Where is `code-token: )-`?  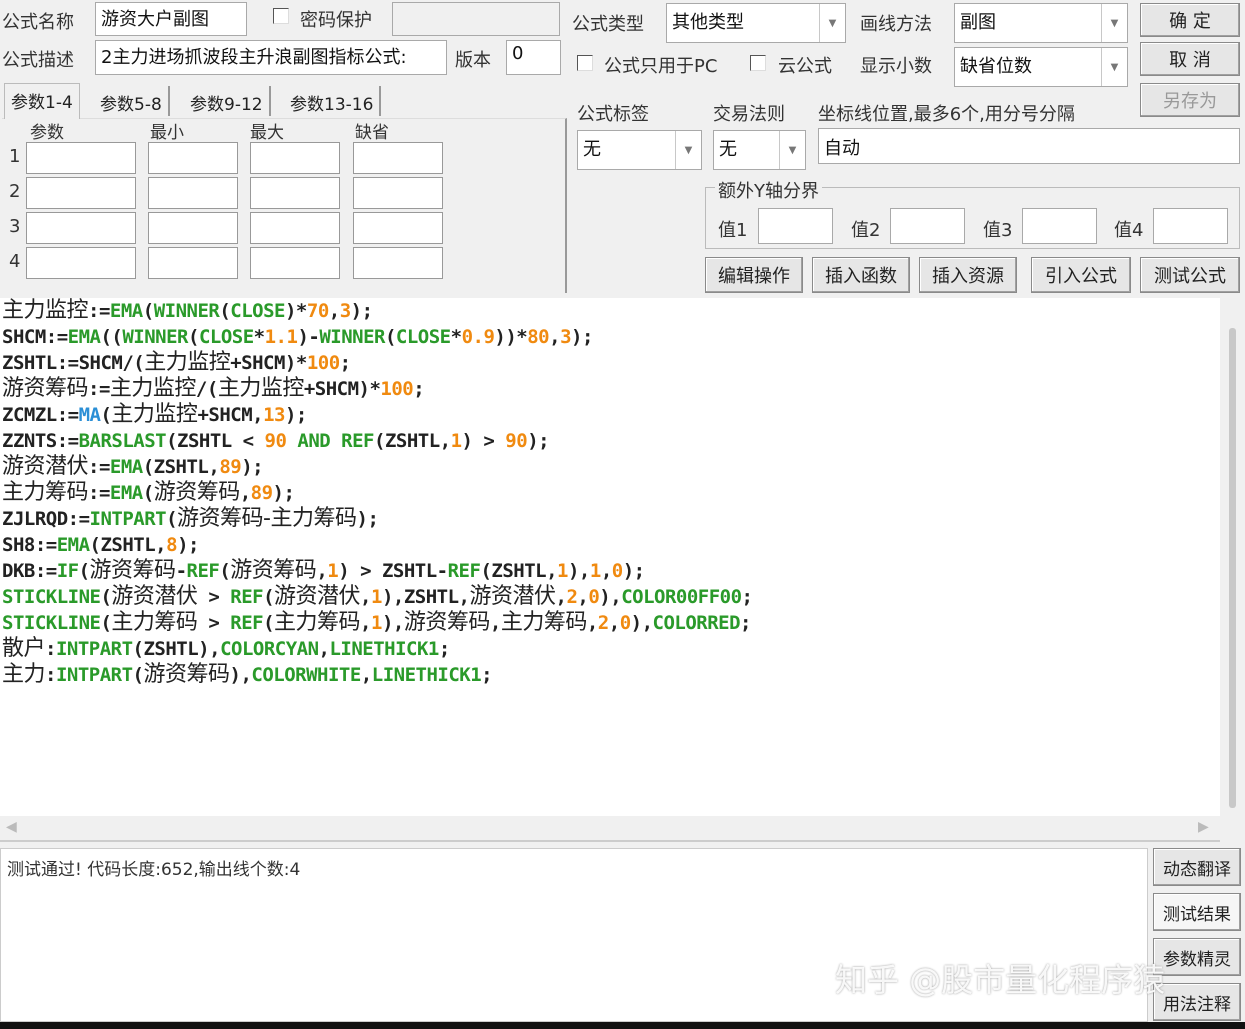
code-token: )- is located at coordinates (308, 337).